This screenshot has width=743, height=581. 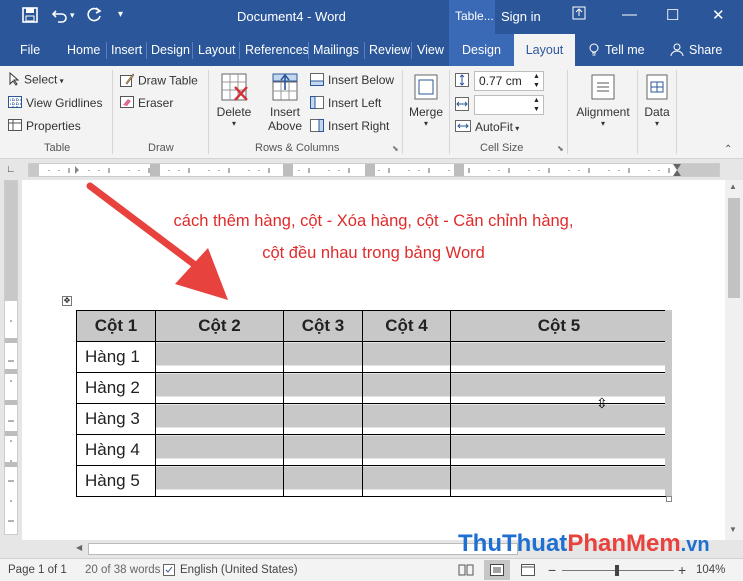 I want to click on table-header-cell: Cột 4, so click(x=406, y=326).